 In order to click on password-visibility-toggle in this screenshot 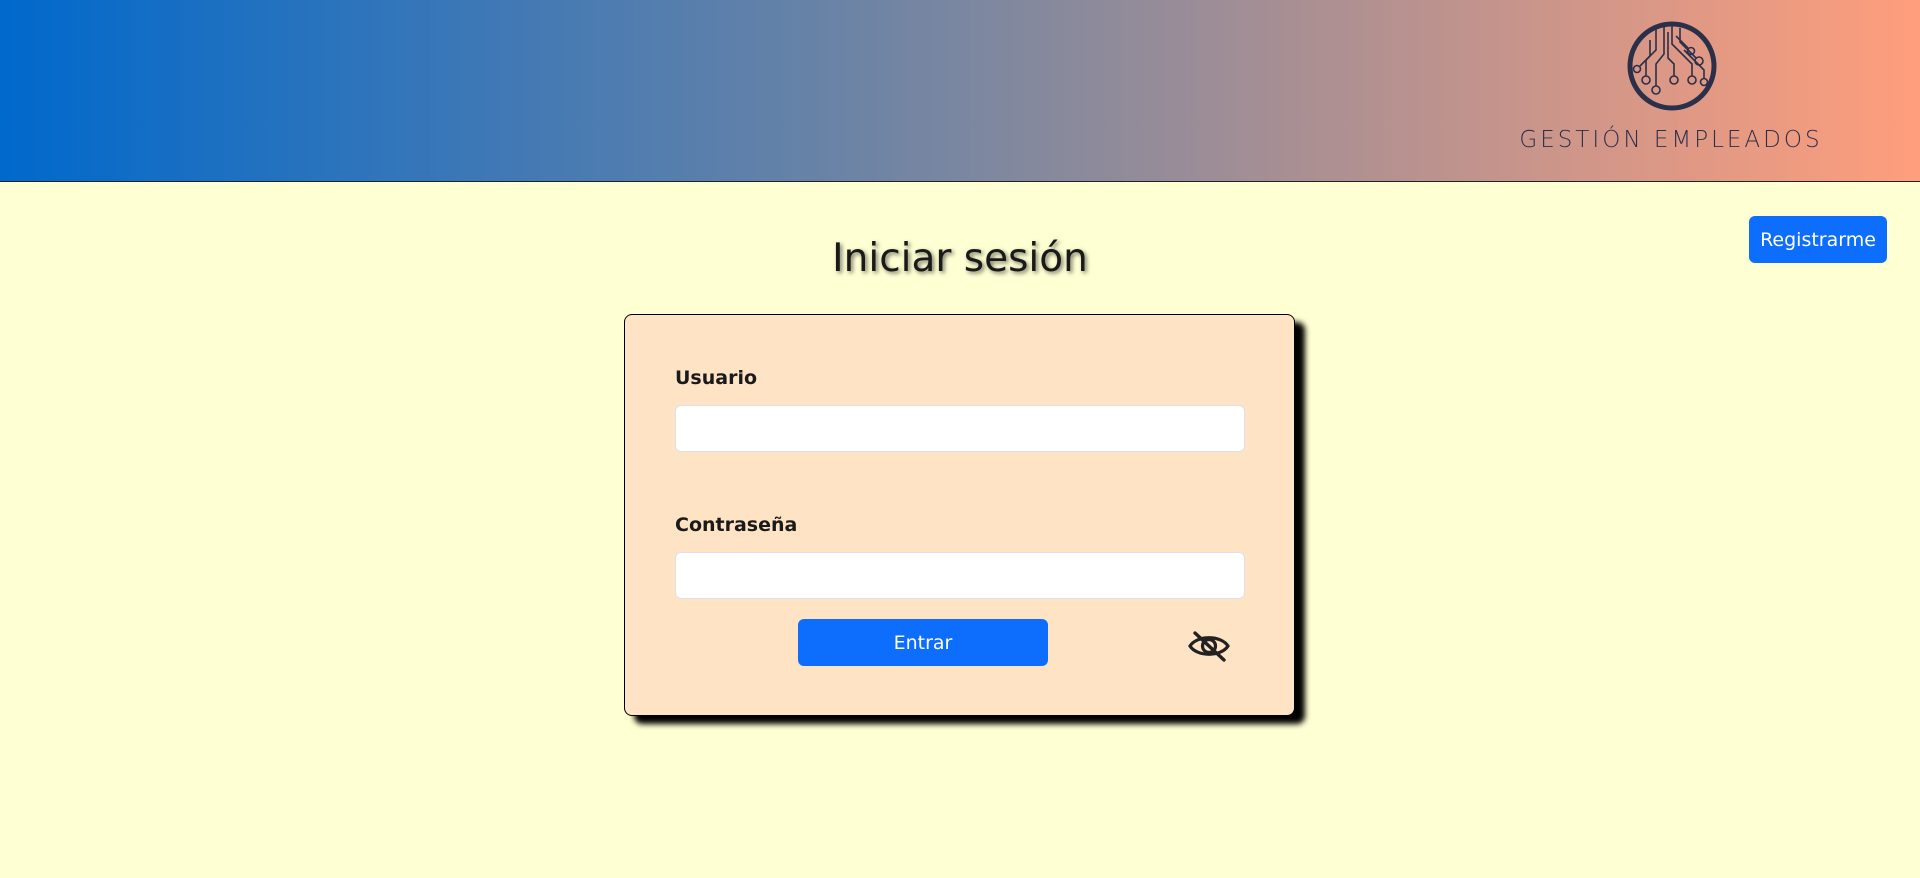, I will do `click(1209, 646)`.